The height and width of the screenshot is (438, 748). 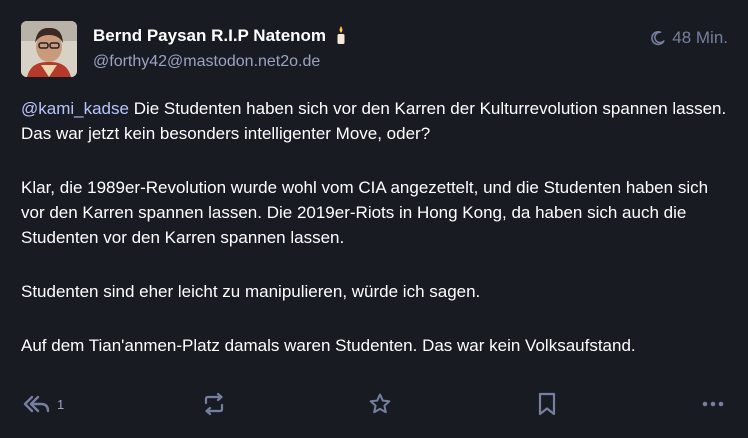 I want to click on reply-button: 1, so click(x=43, y=404).